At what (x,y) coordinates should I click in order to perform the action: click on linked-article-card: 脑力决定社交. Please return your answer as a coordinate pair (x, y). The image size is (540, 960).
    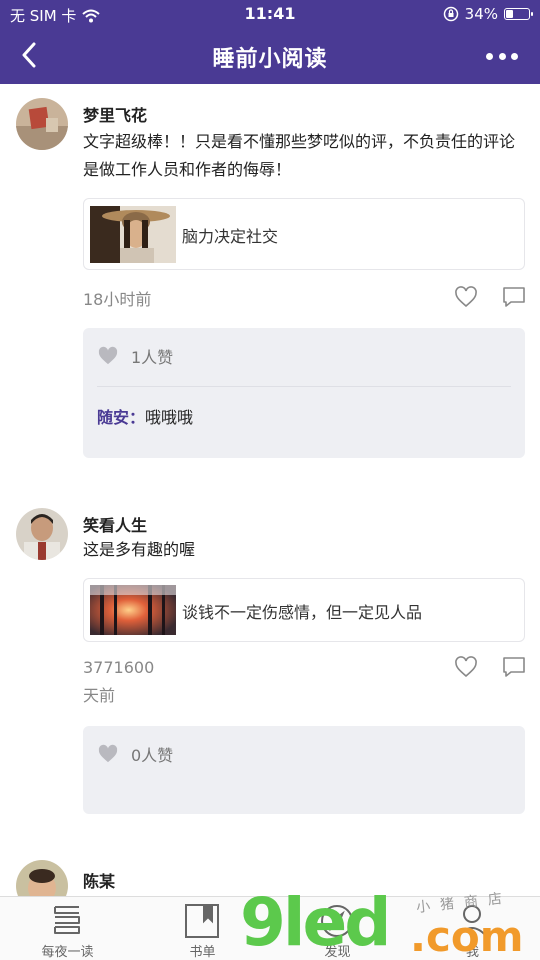
    Looking at the image, I should click on (304, 234).